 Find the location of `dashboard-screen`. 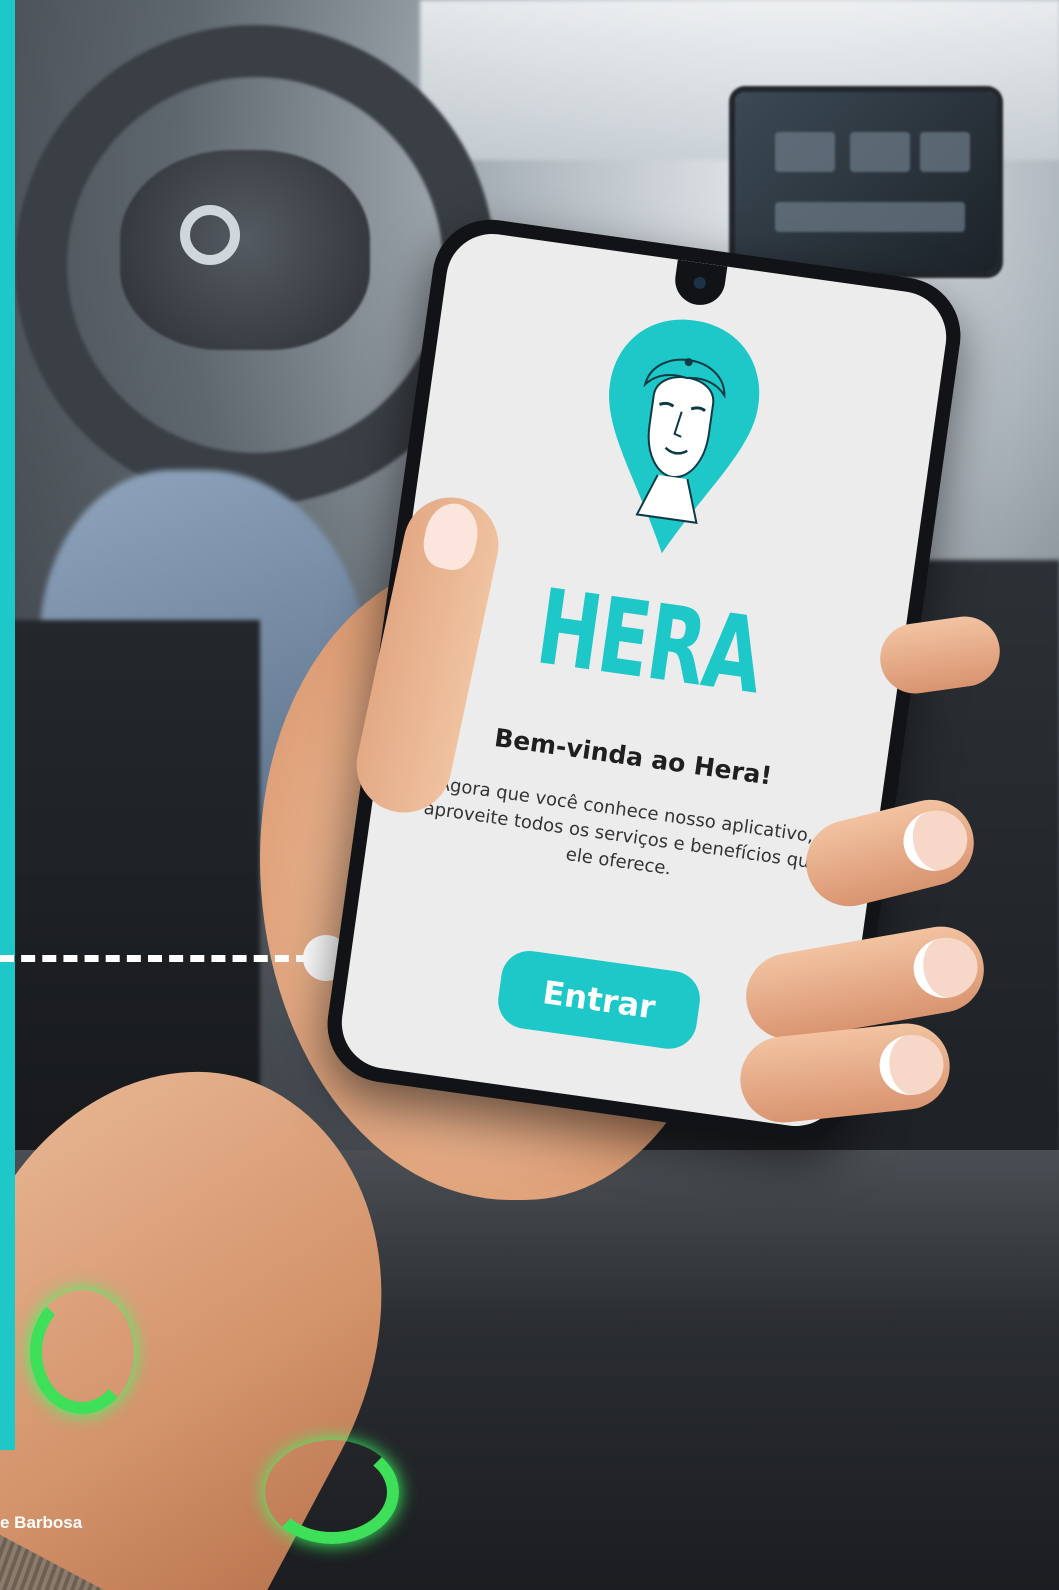

dashboard-screen is located at coordinates (866, 182).